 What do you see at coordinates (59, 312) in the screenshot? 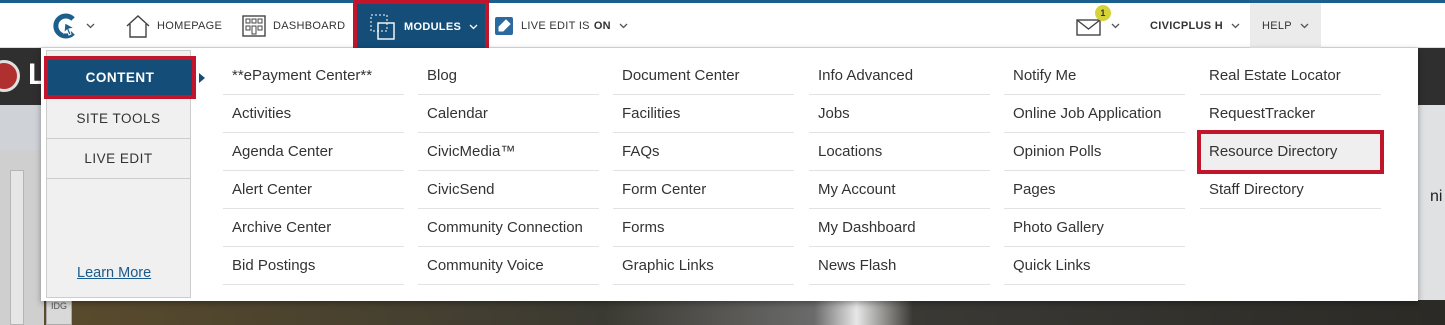
I see `site-side-tab: IDG` at bounding box center [59, 312].